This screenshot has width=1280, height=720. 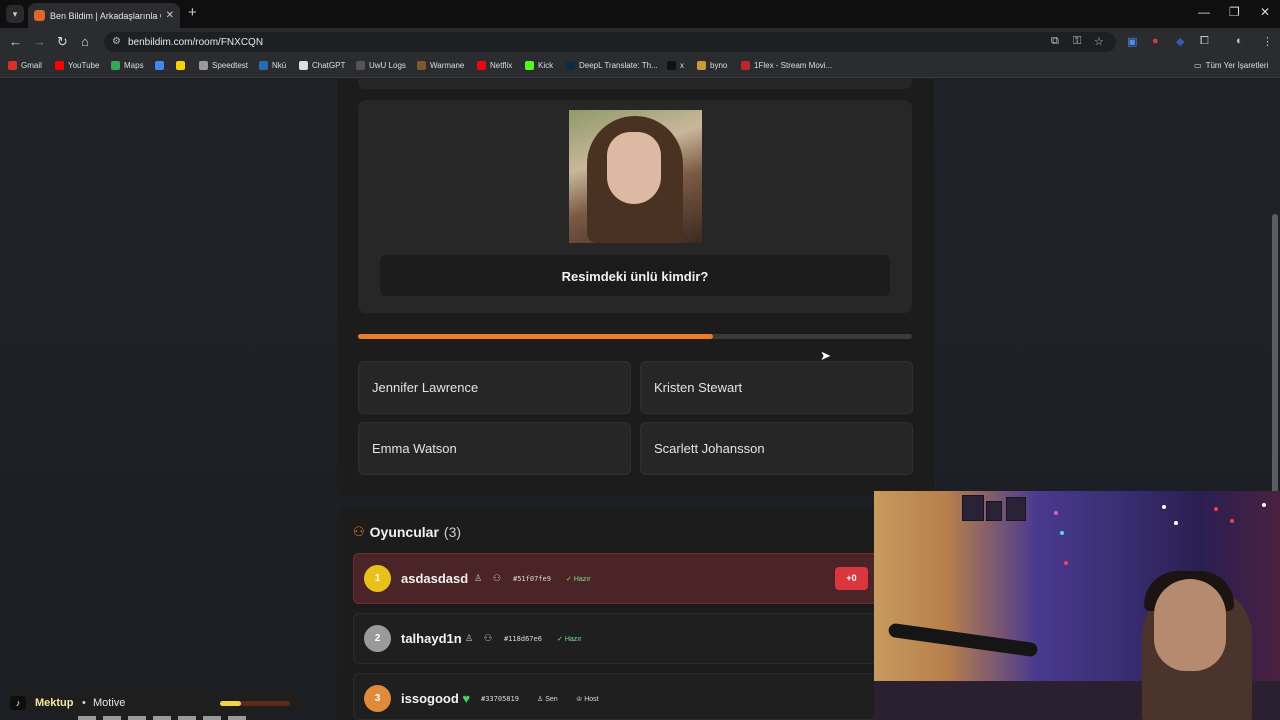 What do you see at coordinates (1239, 41) in the screenshot?
I see `profile-avatar-icon: ◐` at bounding box center [1239, 41].